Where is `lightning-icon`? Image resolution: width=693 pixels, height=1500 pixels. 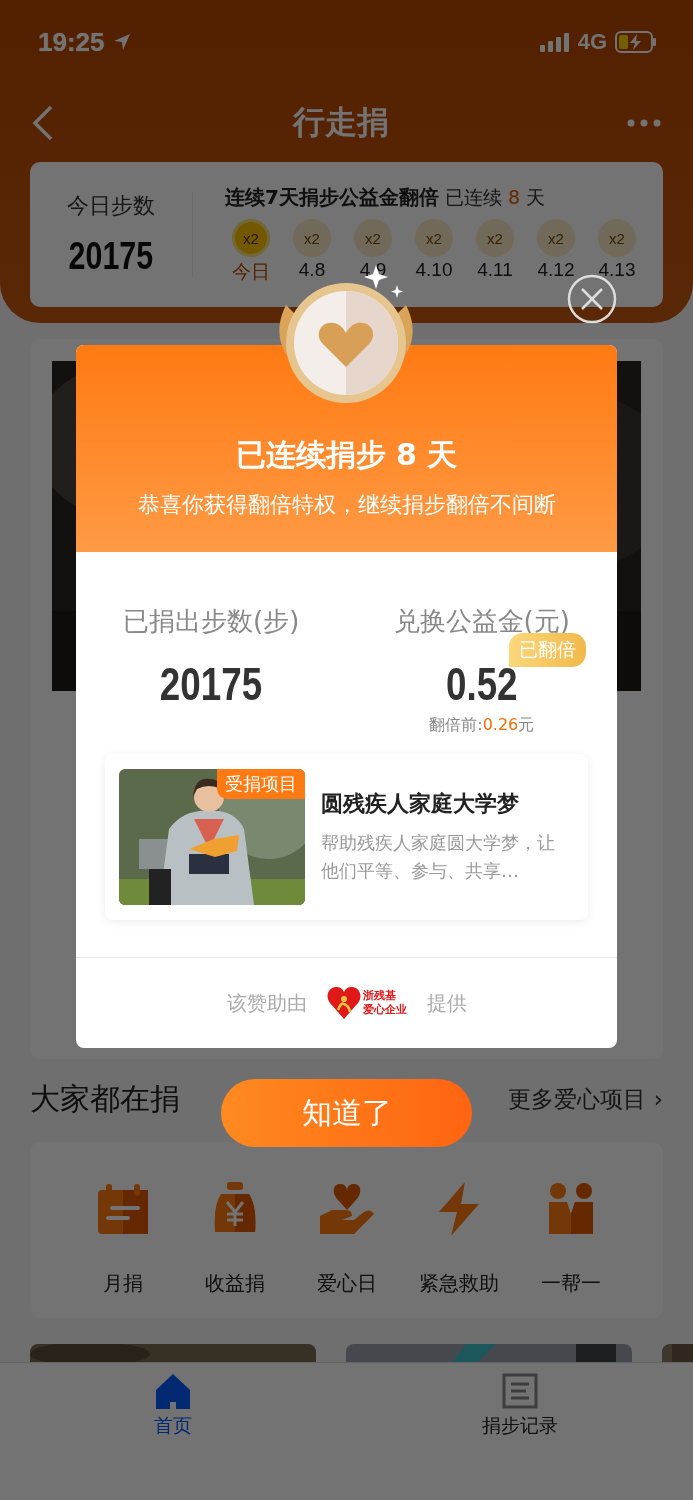 lightning-icon is located at coordinates (458, 1209).